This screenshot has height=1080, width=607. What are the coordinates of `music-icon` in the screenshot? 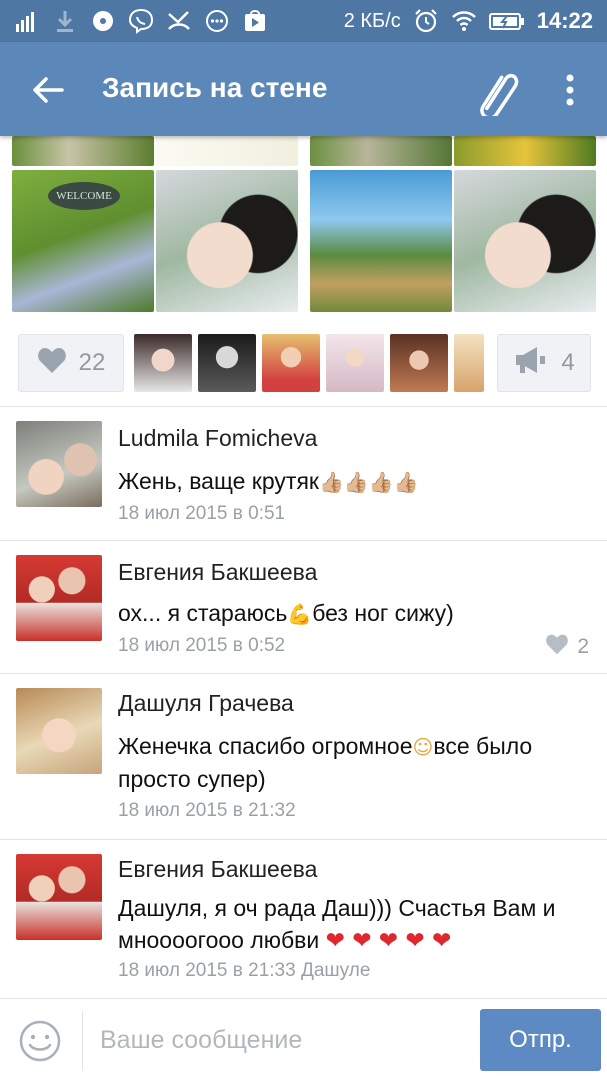 It's located at (103, 21).